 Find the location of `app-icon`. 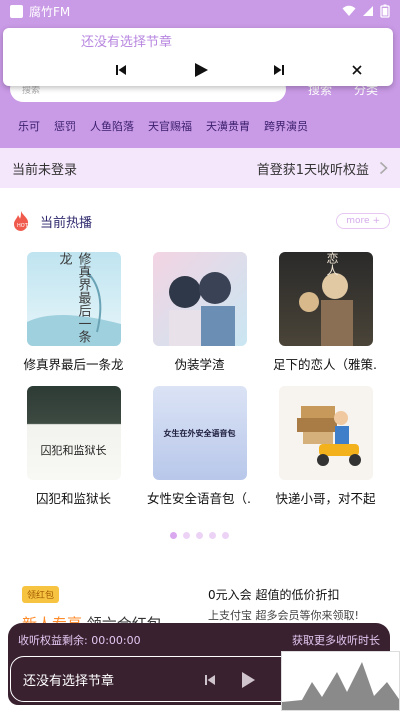

app-icon is located at coordinates (16, 11).